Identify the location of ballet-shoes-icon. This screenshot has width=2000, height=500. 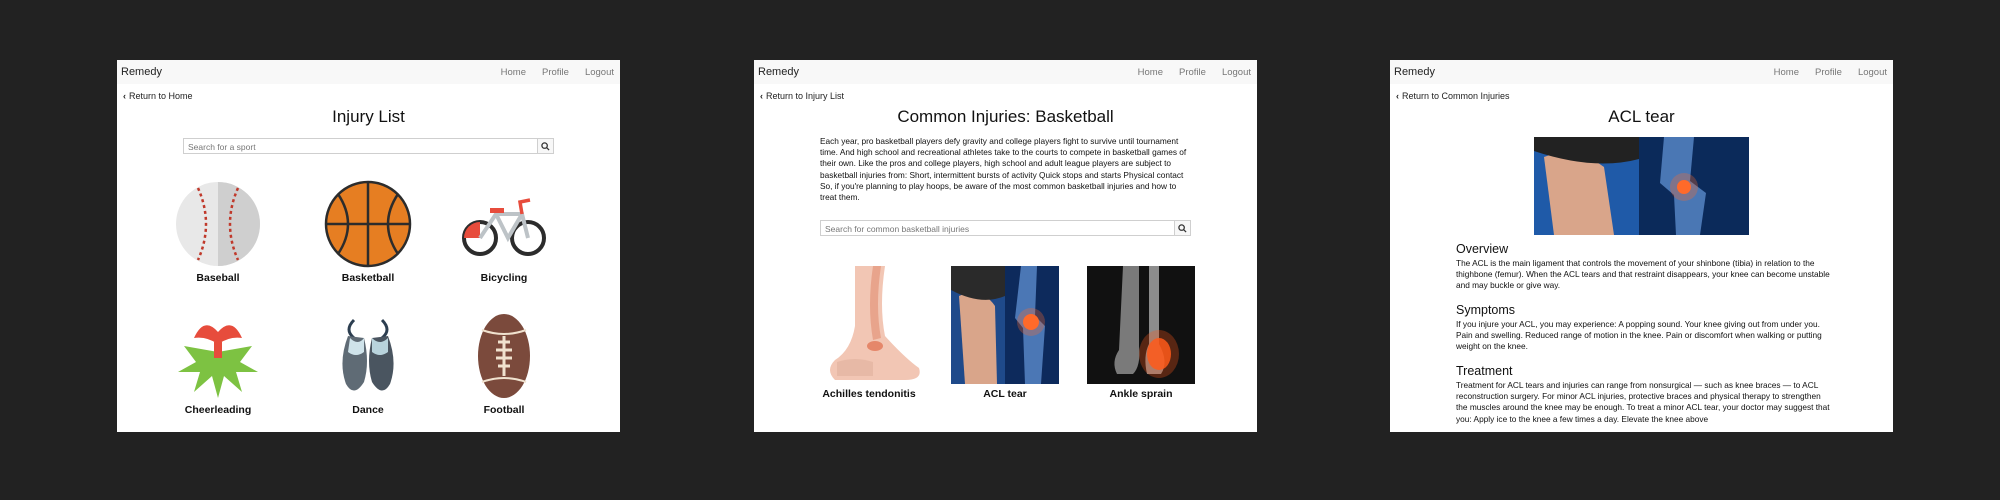
(368, 354).